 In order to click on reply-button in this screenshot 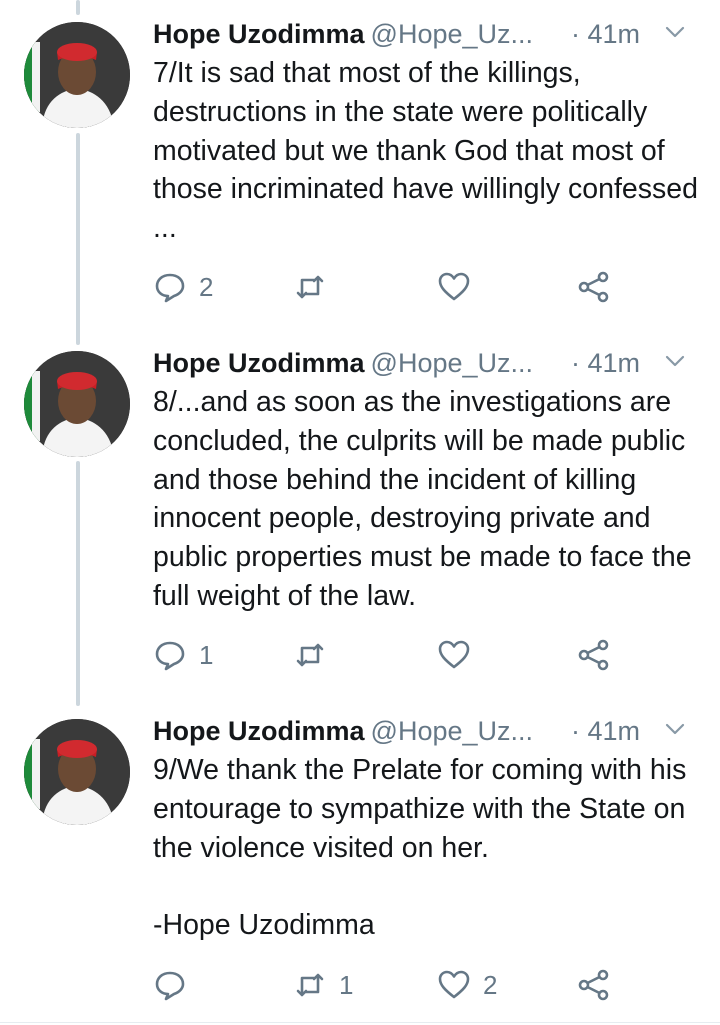, I will do `click(176, 985)`.